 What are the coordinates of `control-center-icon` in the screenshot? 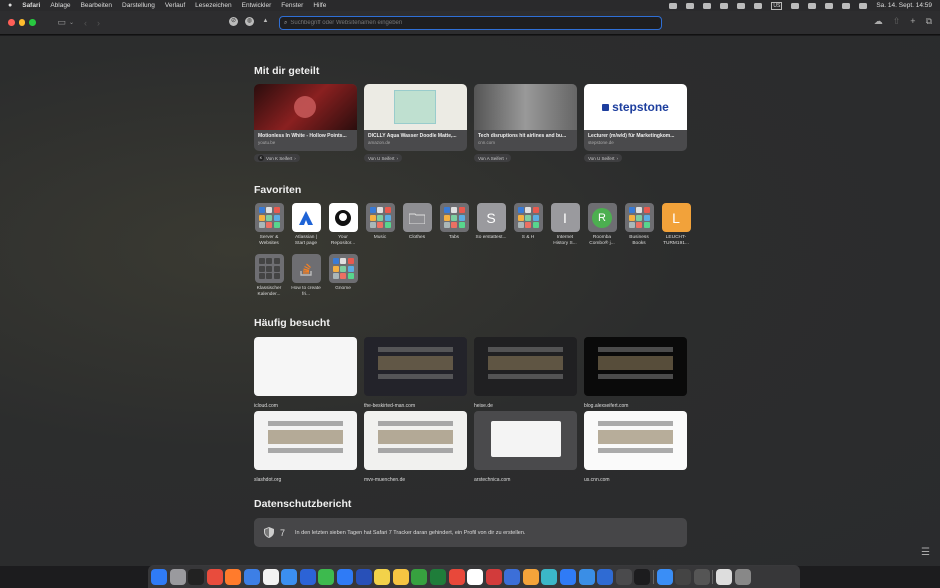 It's located at (863, 5).